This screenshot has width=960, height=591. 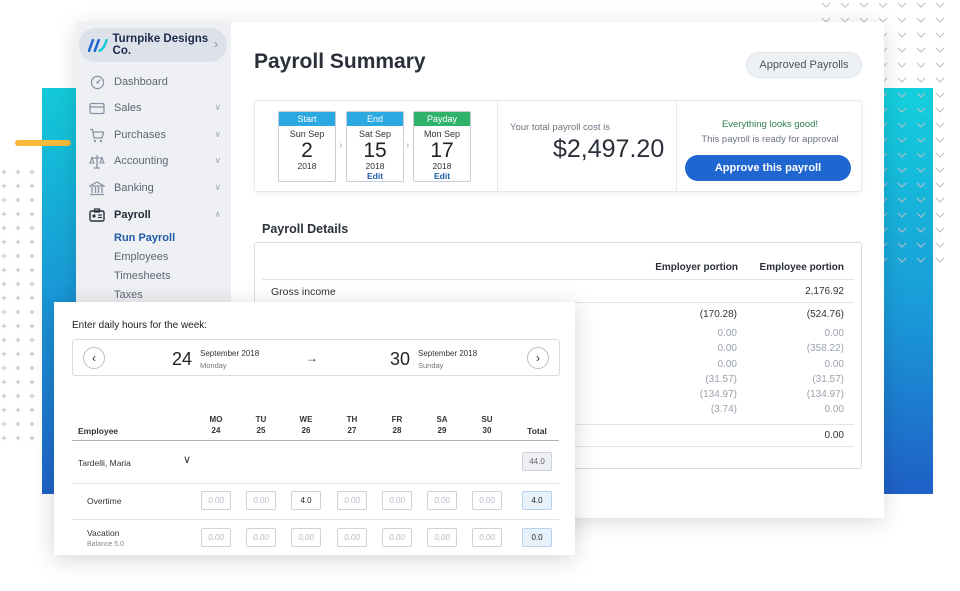 What do you see at coordinates (770, 139) in the screenshot?
I see `status-ready-text: This payroll is ready for approval` at bounding box center [770, 139].